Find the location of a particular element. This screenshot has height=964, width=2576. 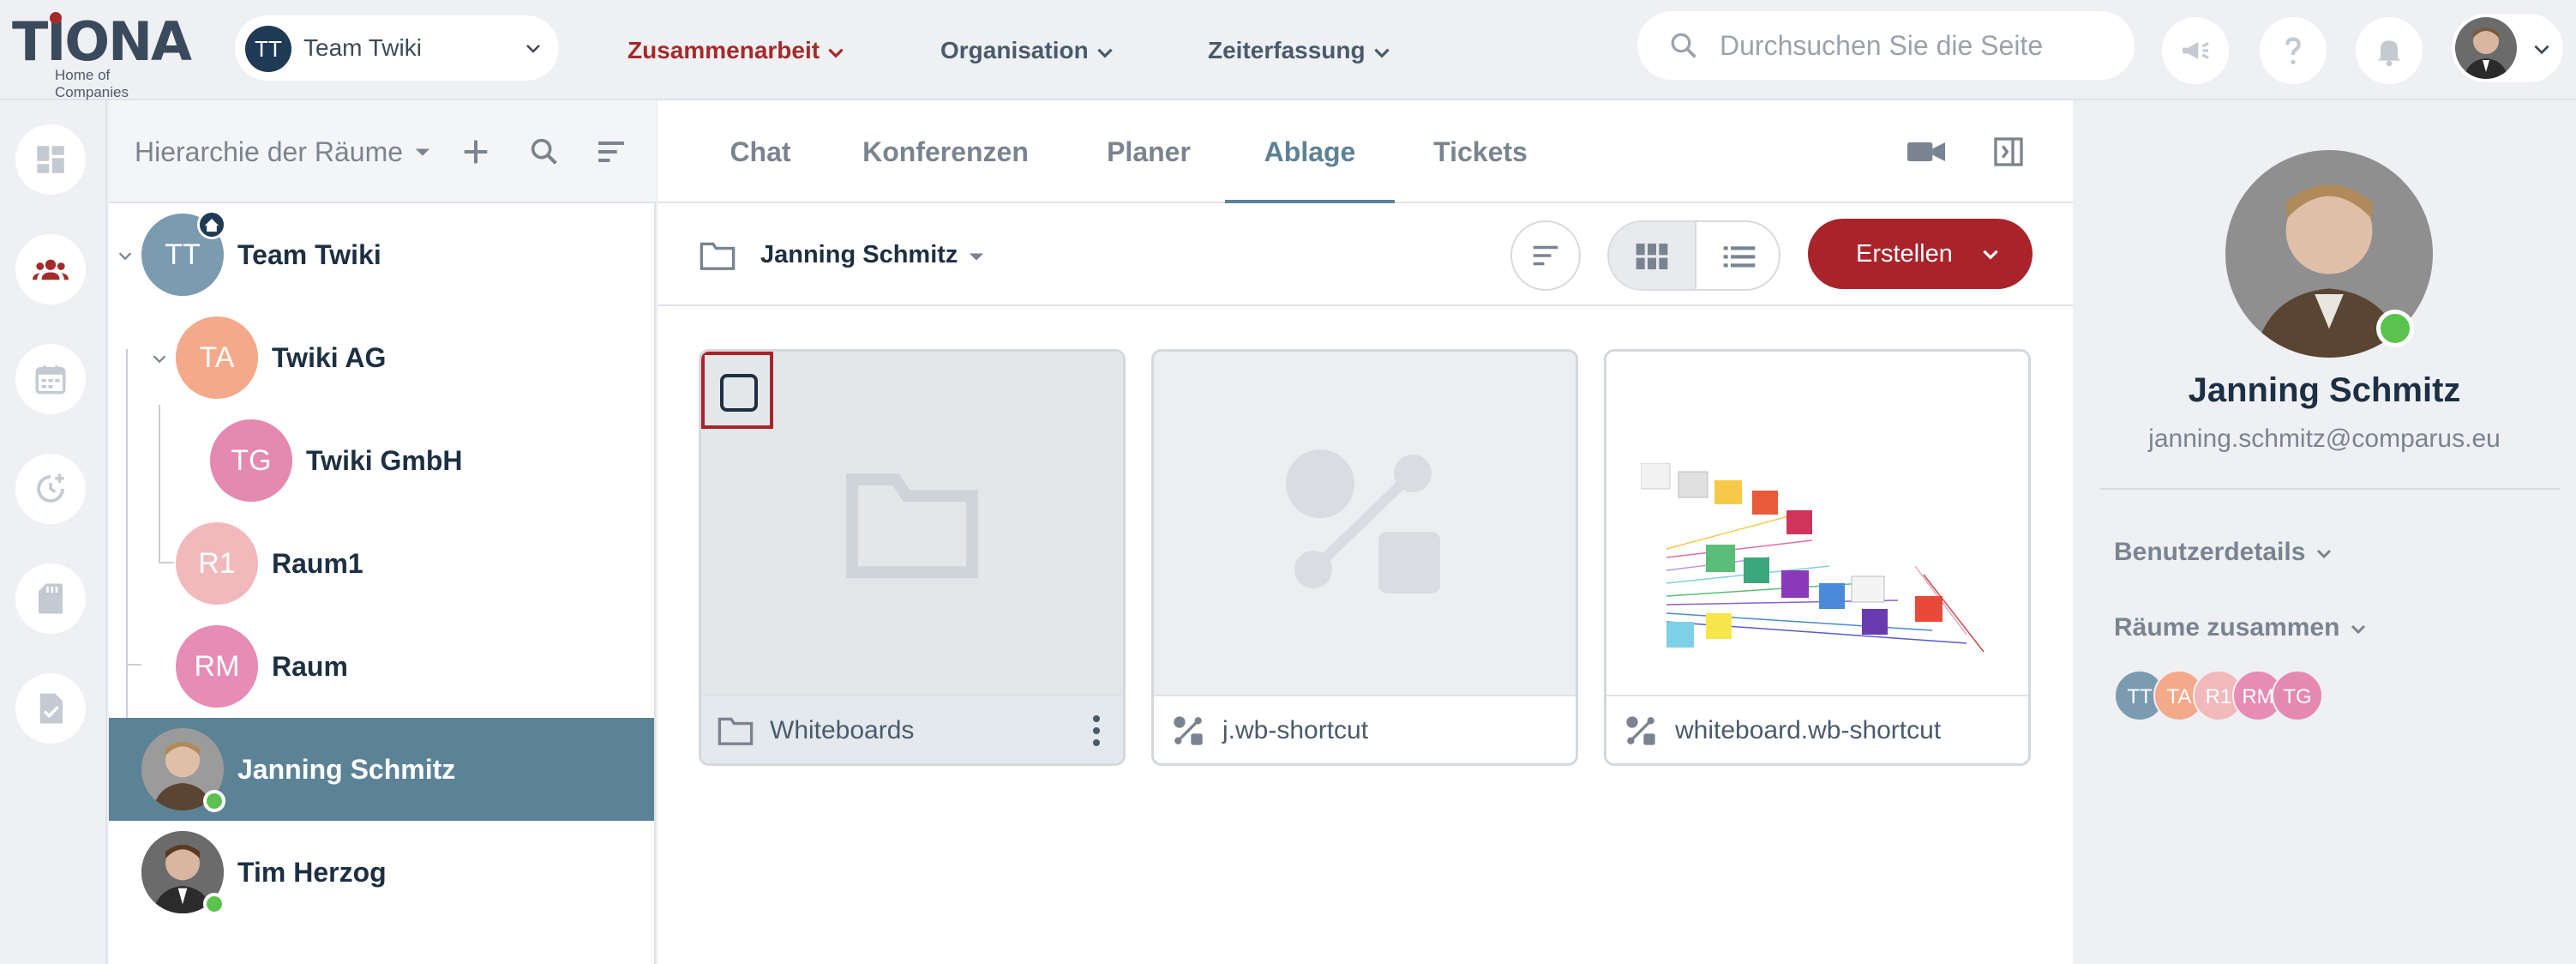

search-box: Durchsuchen Sie die Seite is located at coordinates (1886, 45).